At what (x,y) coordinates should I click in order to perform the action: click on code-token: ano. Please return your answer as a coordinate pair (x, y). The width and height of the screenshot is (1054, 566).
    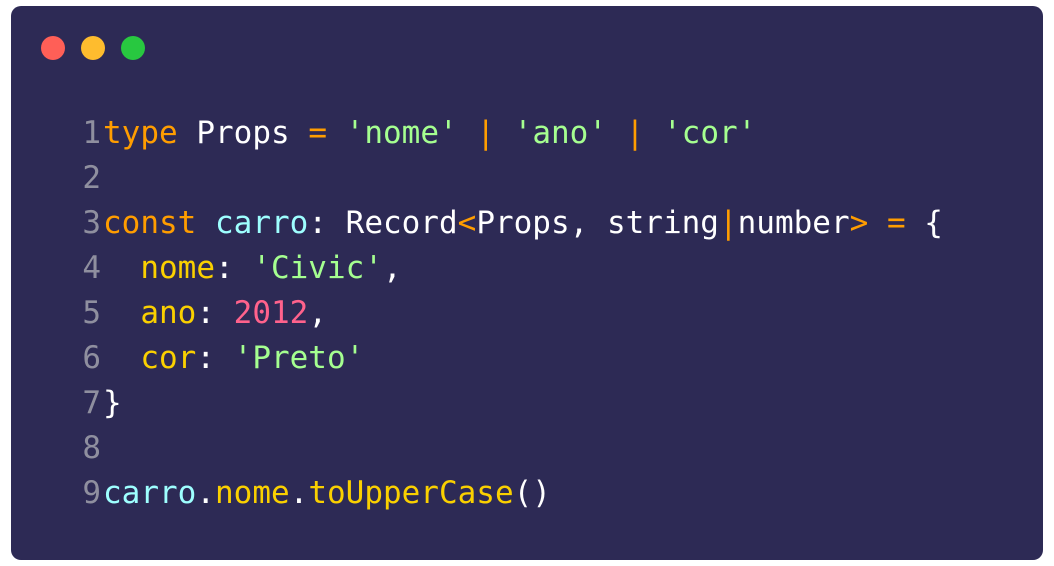
    Looking at the image, I should click on (168, 313).